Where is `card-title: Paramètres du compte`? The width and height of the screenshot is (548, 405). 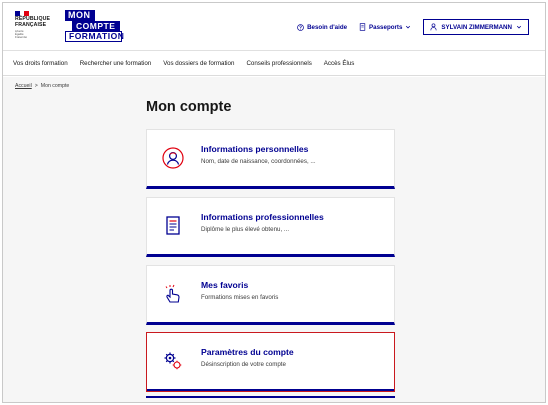 card-title: Paramètres du compte is located at coordinates (247, 352).